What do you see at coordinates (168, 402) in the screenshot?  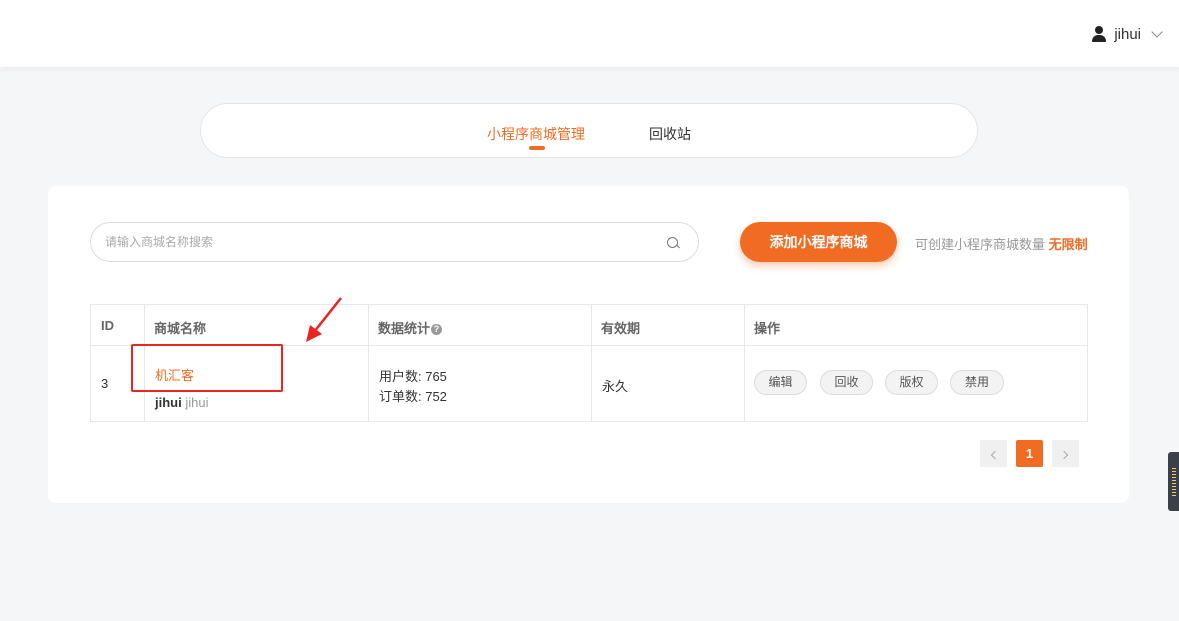 I see `owner-account: jihui` at bounding box center [168, 402].